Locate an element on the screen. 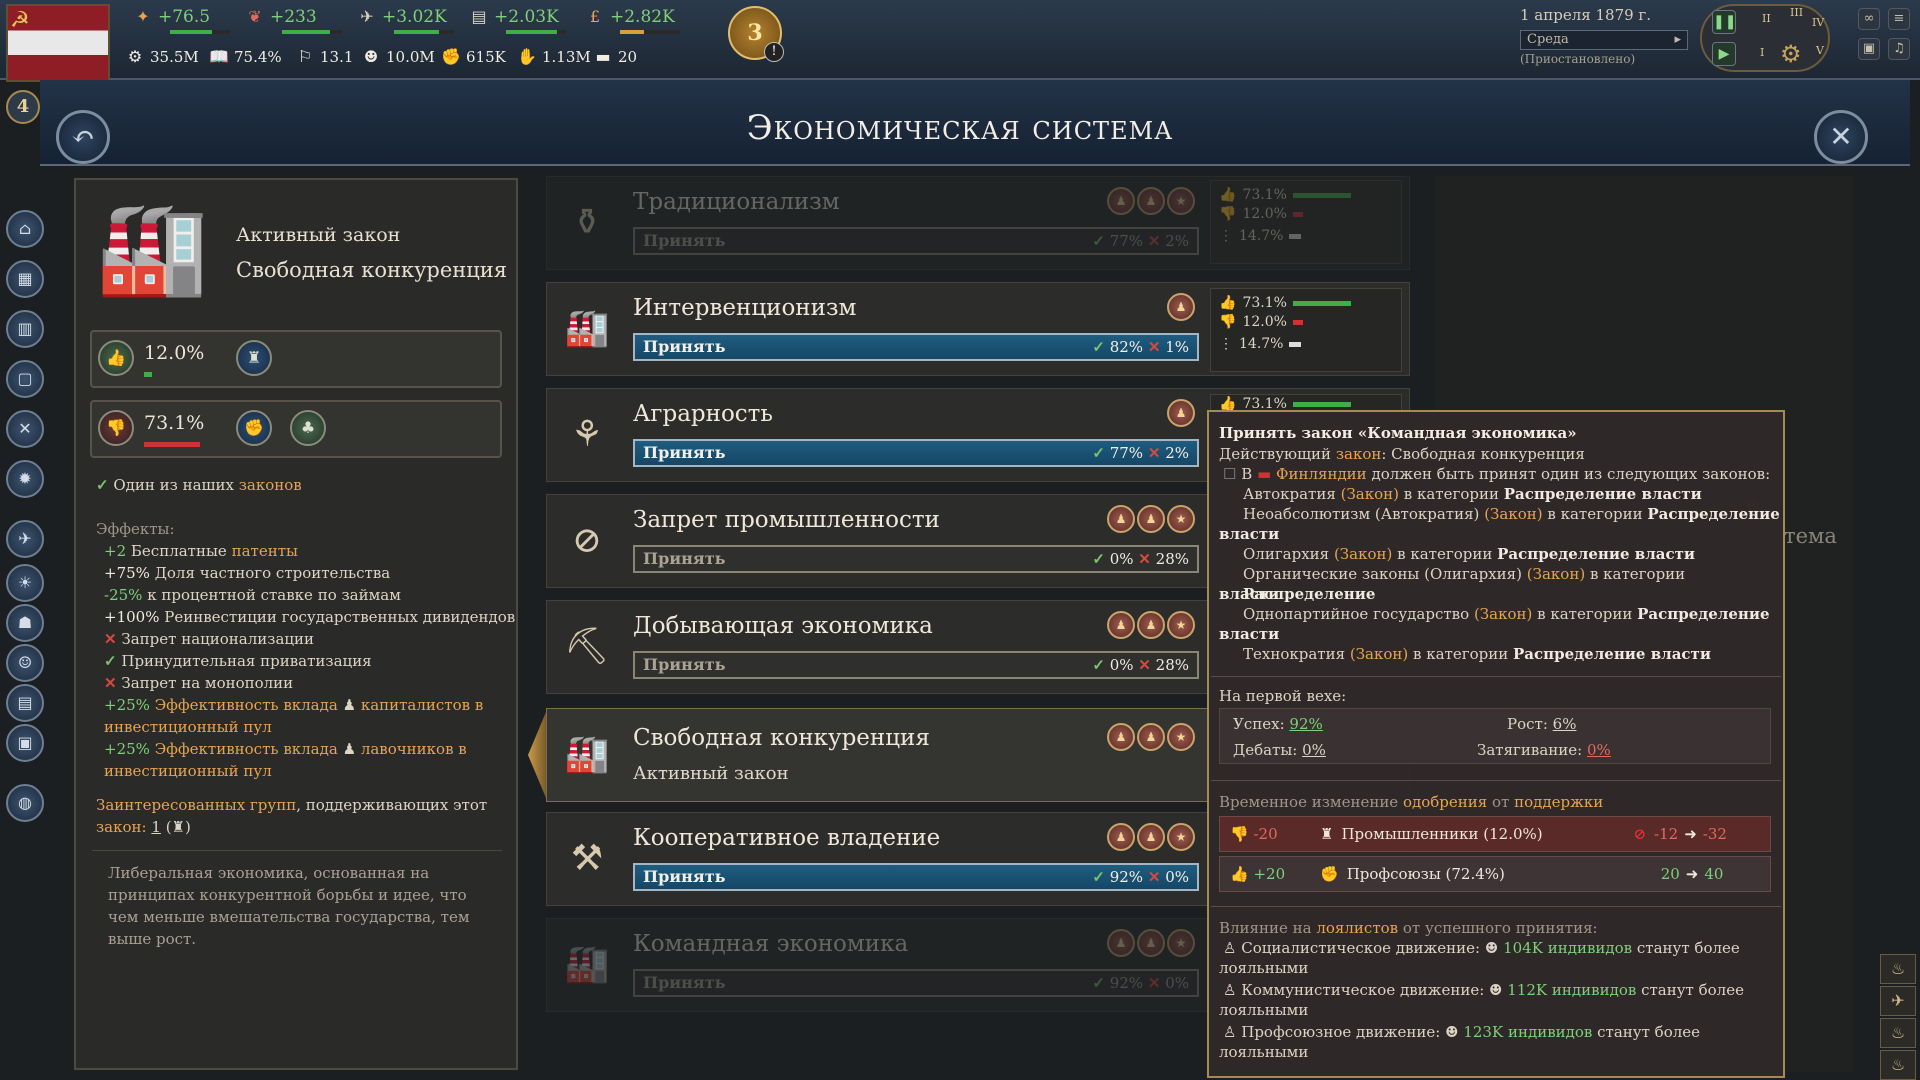 This screenshot has height=1080, width=1920. globe-icon: ◍ is located at coordinates (25, 803).